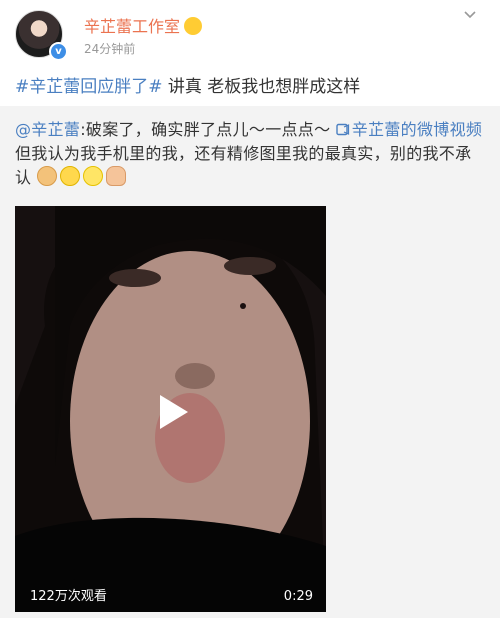 The width and height of the screenshot is (500, 618). I want to click on video-link-icon, so click(342, 129).